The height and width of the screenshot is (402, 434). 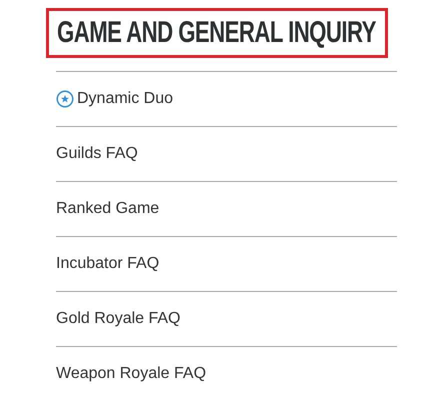 I want to click on faq-link: Ranked Game, so click(x=108, y=209).